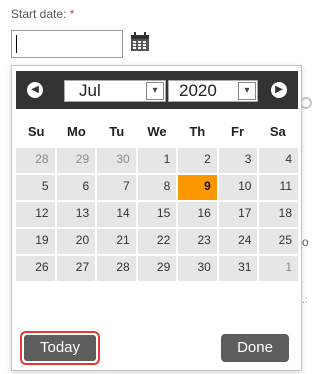 This screenshot has height=374, width=320. Describe the element at coordinates (140, 42) in the screenshot. I see `calendar-icon` at that location.